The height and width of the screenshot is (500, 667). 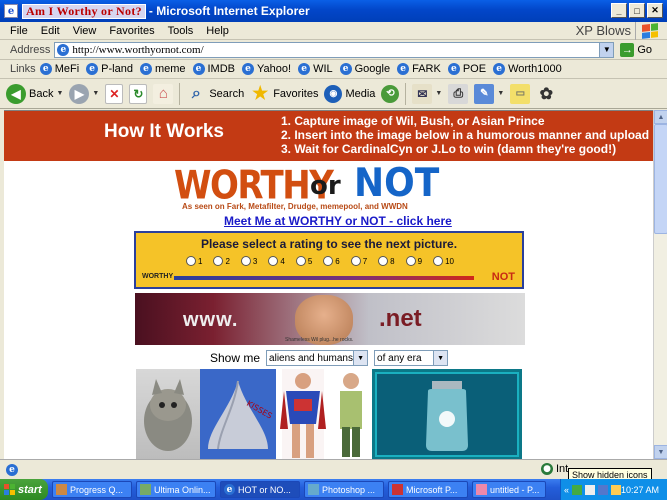 I want to click on link-mefi: e MeFi, so click(x=59, y=69).